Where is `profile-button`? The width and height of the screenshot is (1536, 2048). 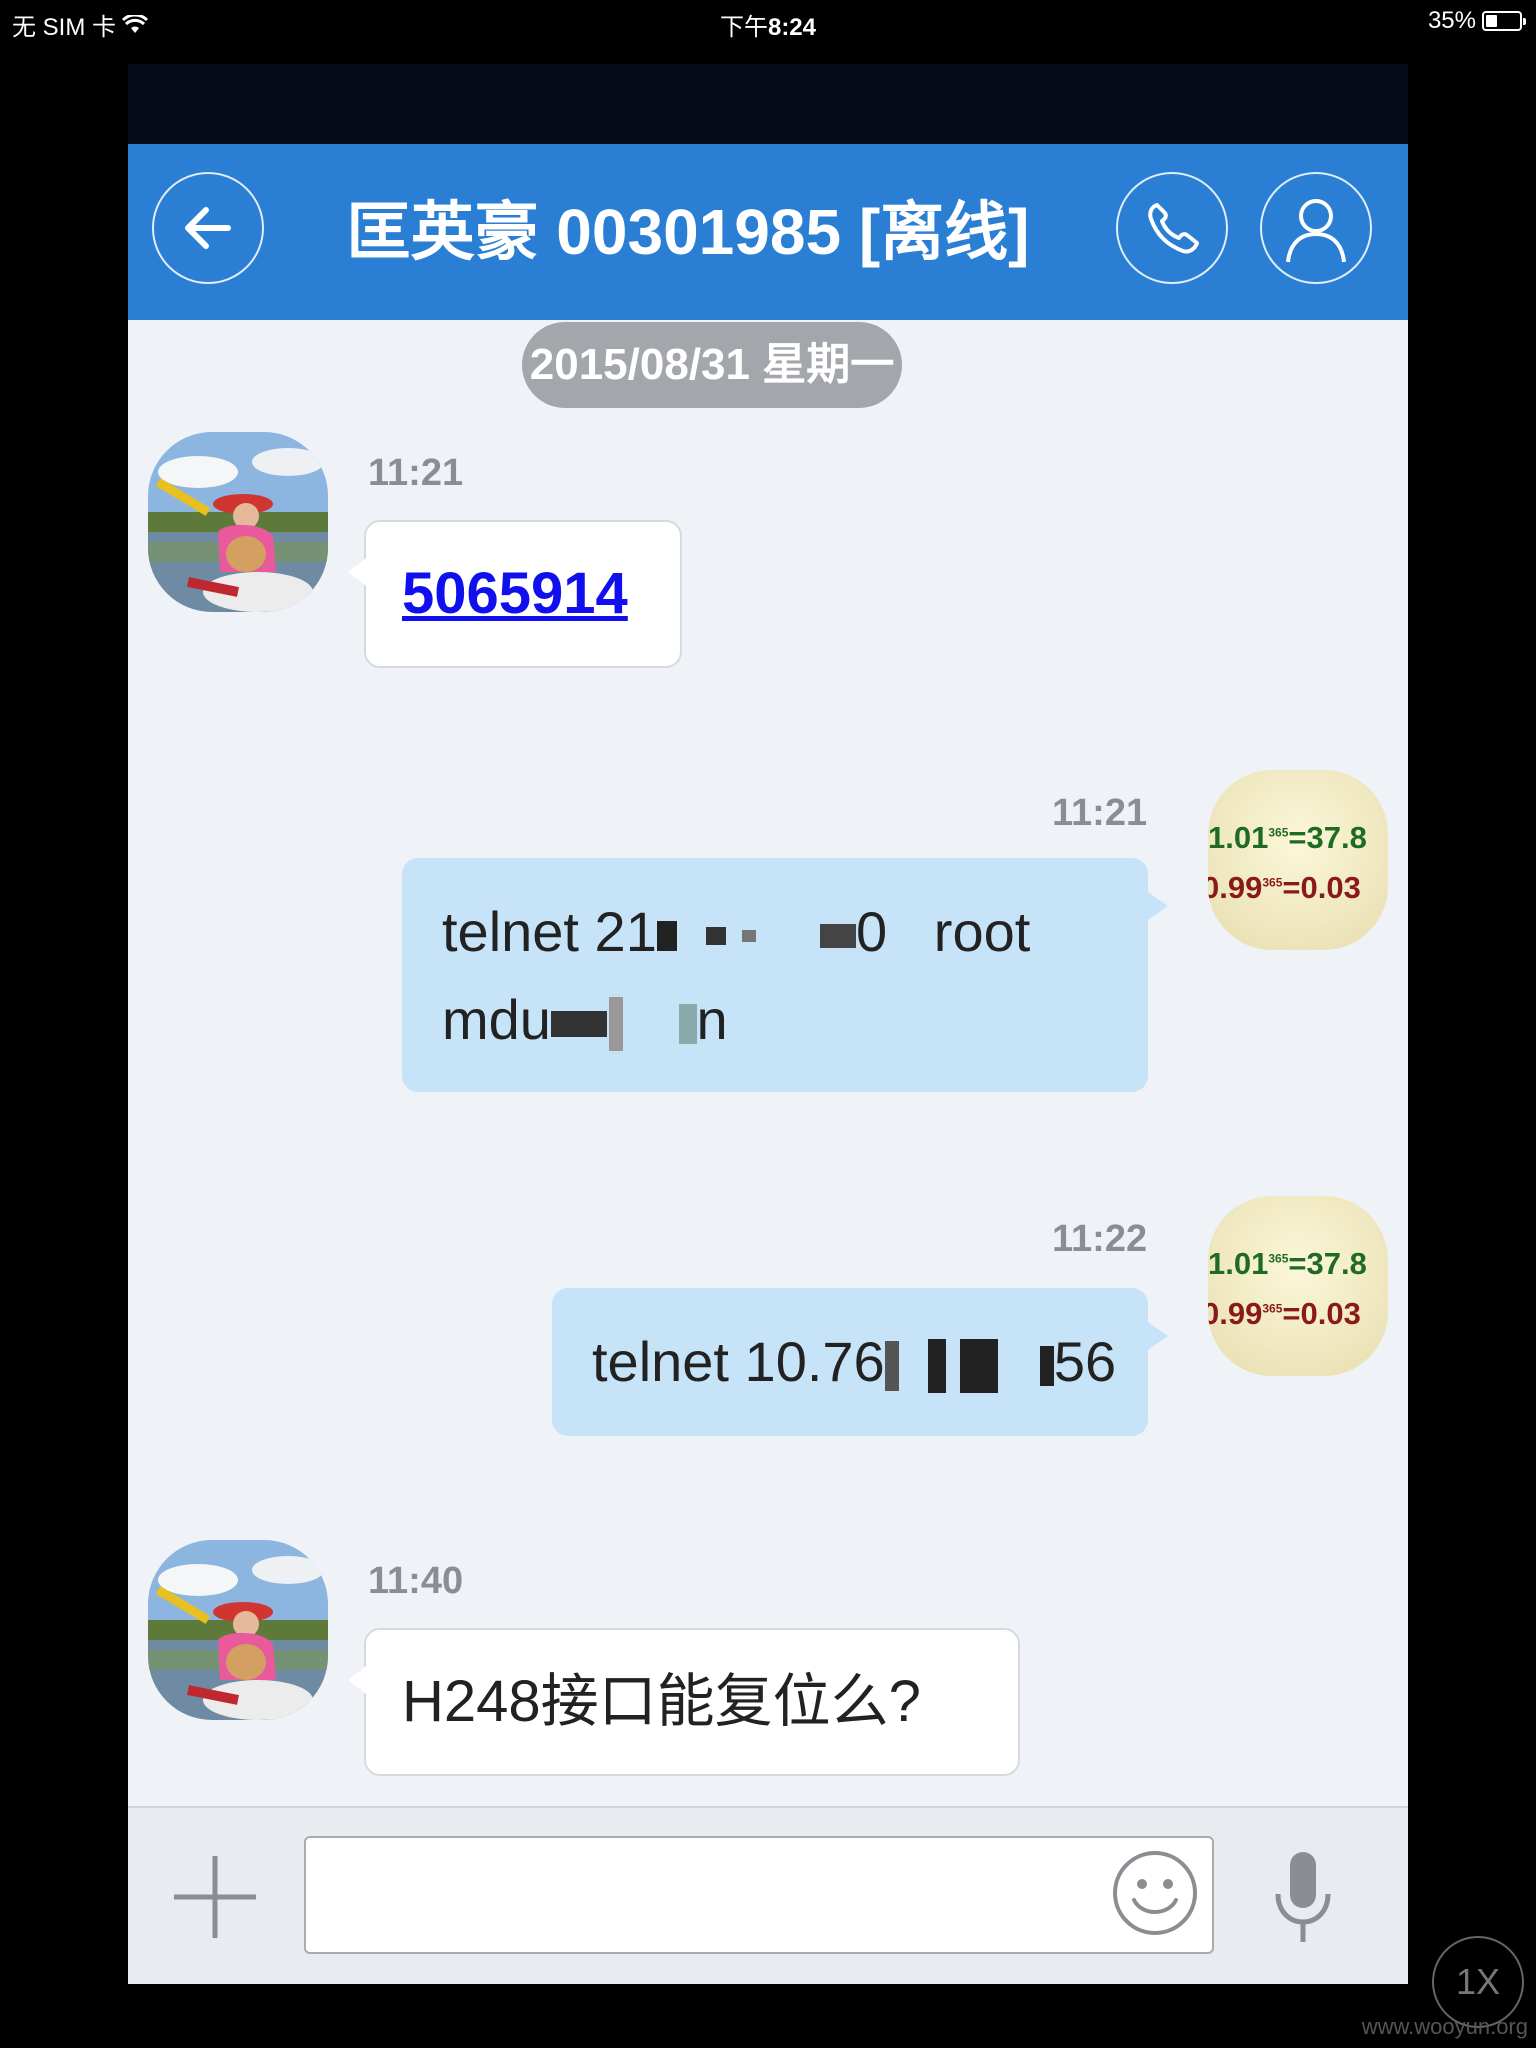
profile-button is located at coordinates (1316, 228).